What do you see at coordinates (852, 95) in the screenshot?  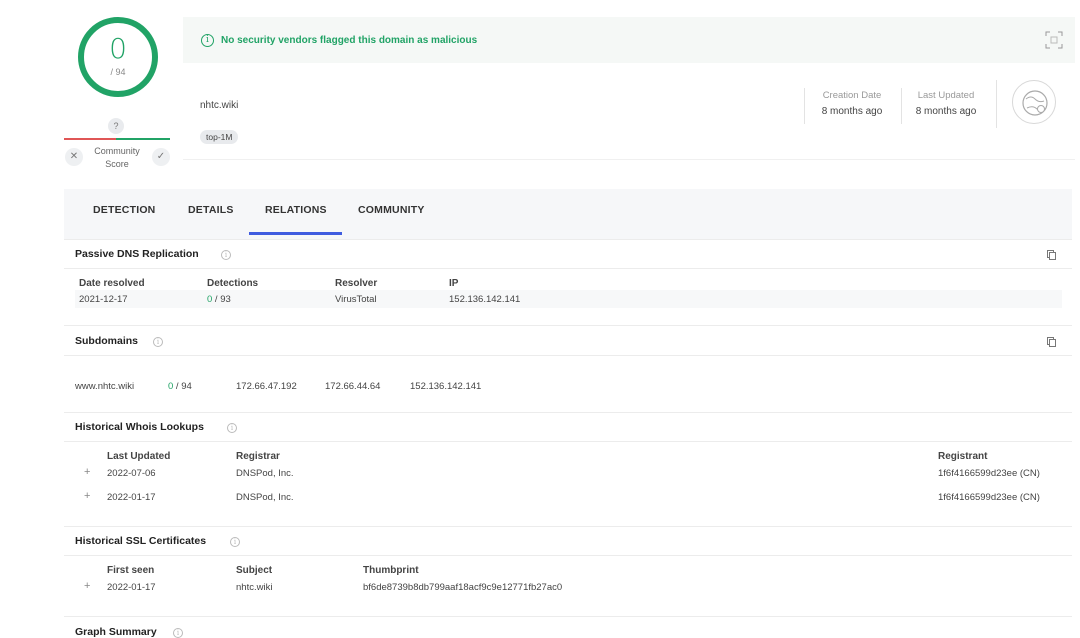 I see `creation-date-label: Creation Date` at bounding box center [852, 95].